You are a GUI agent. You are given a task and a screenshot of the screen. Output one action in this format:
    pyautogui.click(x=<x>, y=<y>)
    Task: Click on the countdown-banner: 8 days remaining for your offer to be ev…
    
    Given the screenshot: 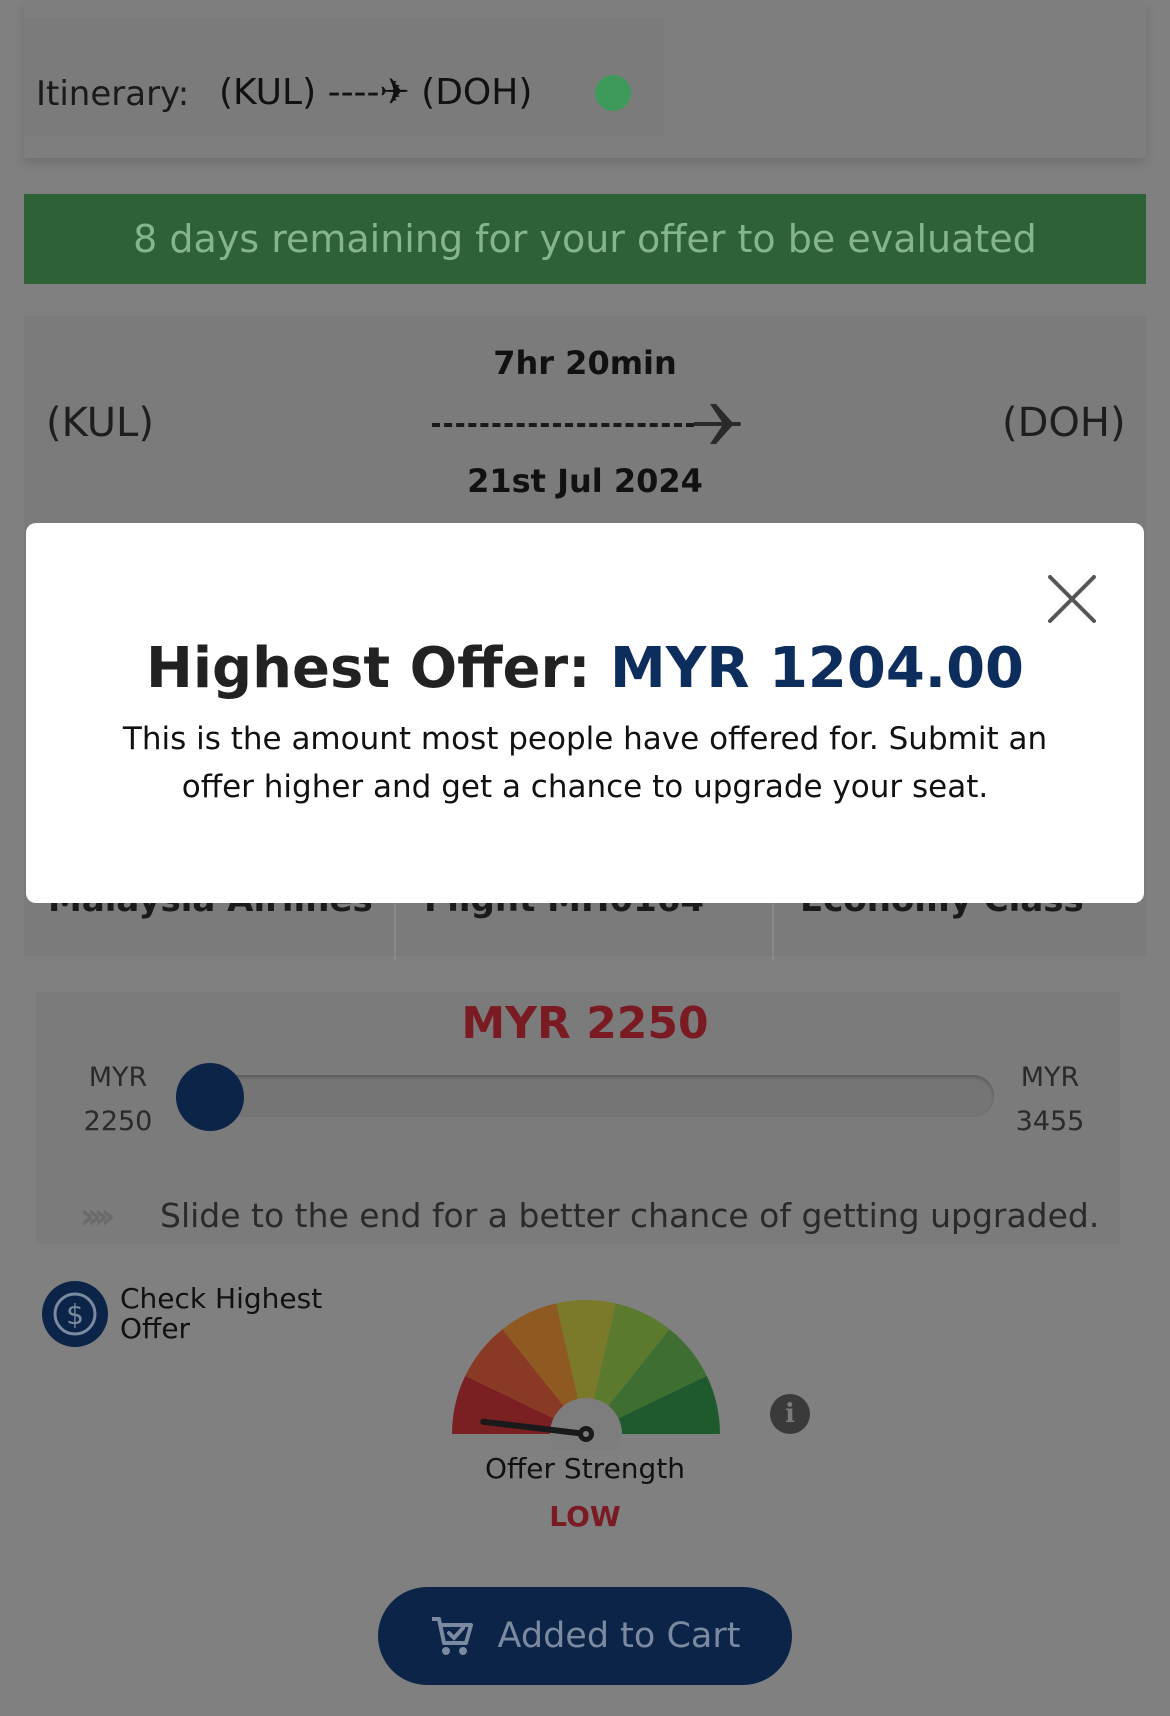 What is the action you would take?
    pyautogui.click(x=585, y=239)
    